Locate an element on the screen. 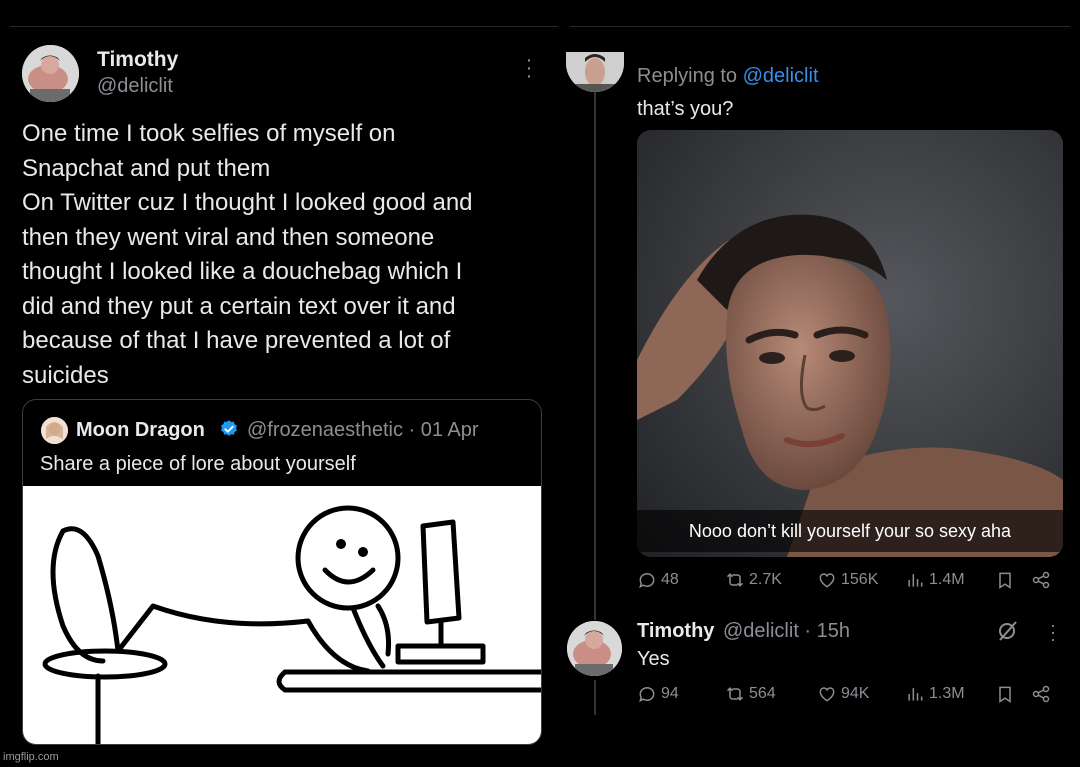  retweet-button: 564 is located at coordinates (750, 694).